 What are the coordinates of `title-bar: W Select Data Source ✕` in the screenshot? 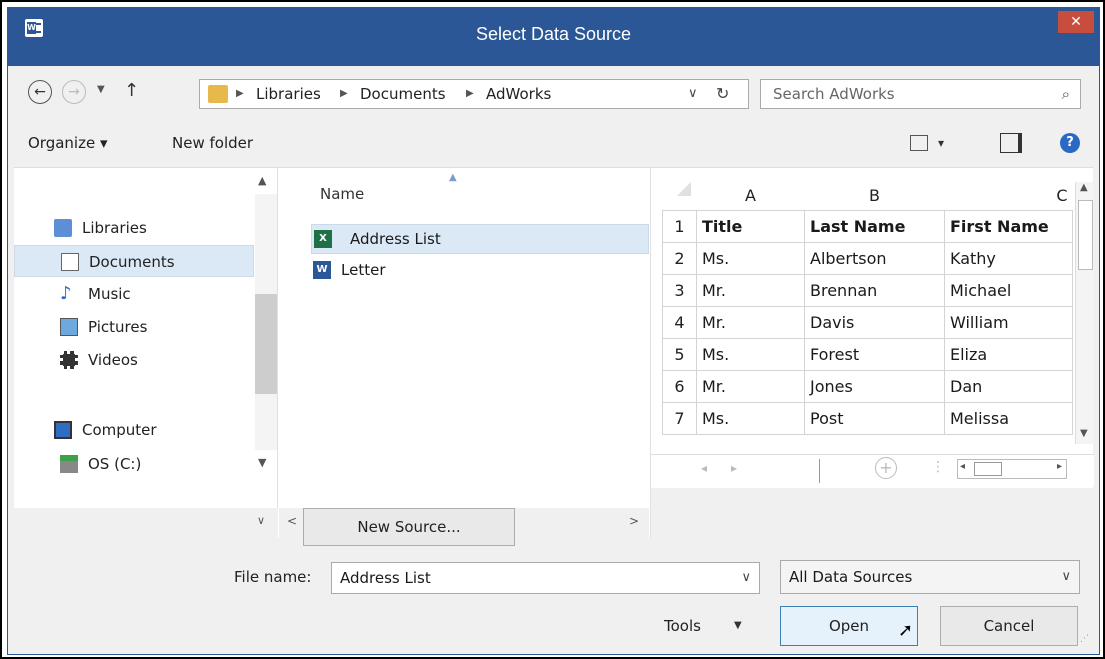 It's located at (553, 34).